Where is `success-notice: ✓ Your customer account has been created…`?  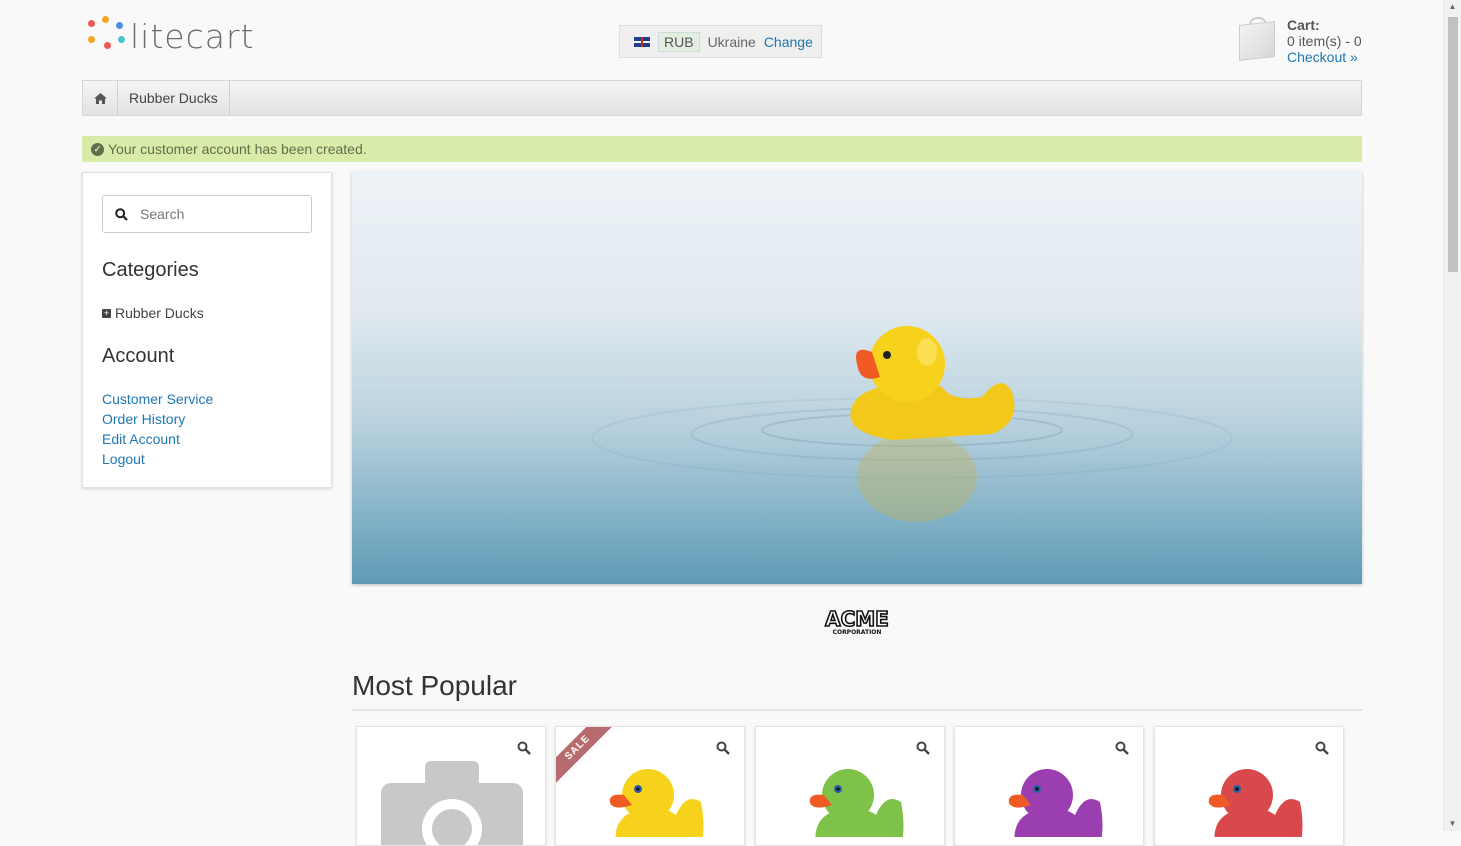
success-notice: ✓ Your customer account has been created… is located at coordinates (722, 149).